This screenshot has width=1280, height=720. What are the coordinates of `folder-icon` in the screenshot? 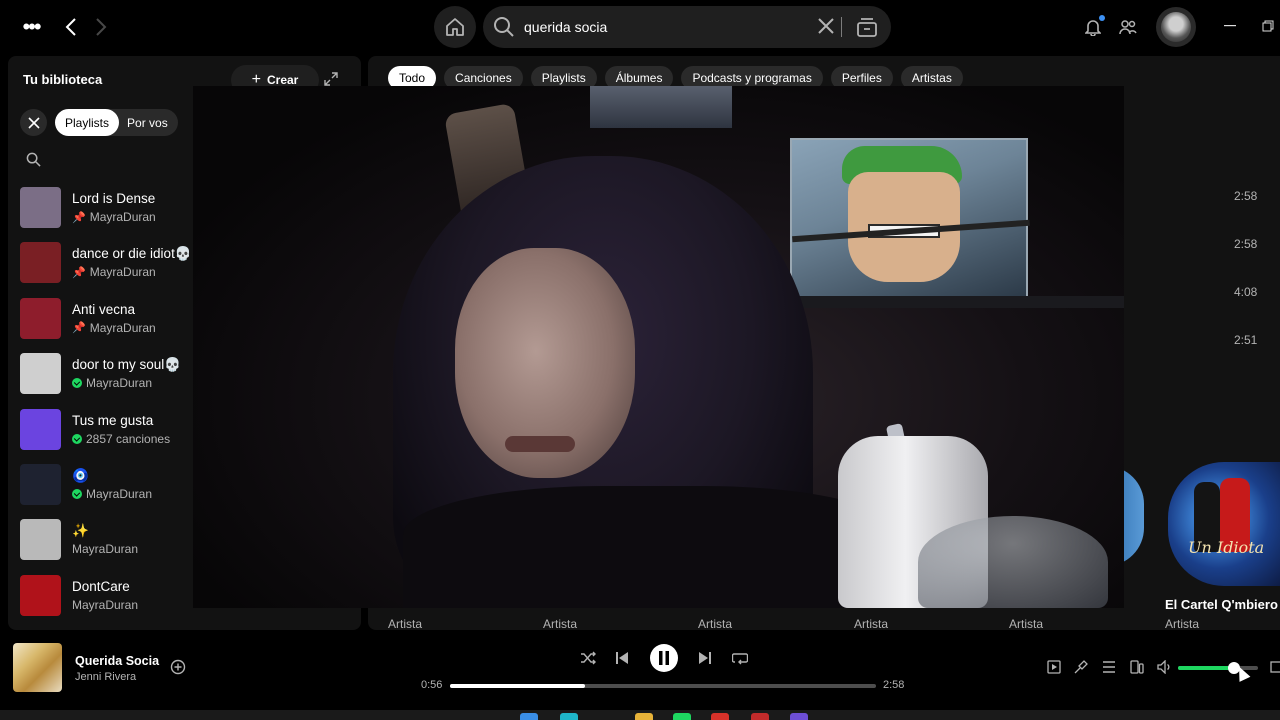 It's located at (644, 716).